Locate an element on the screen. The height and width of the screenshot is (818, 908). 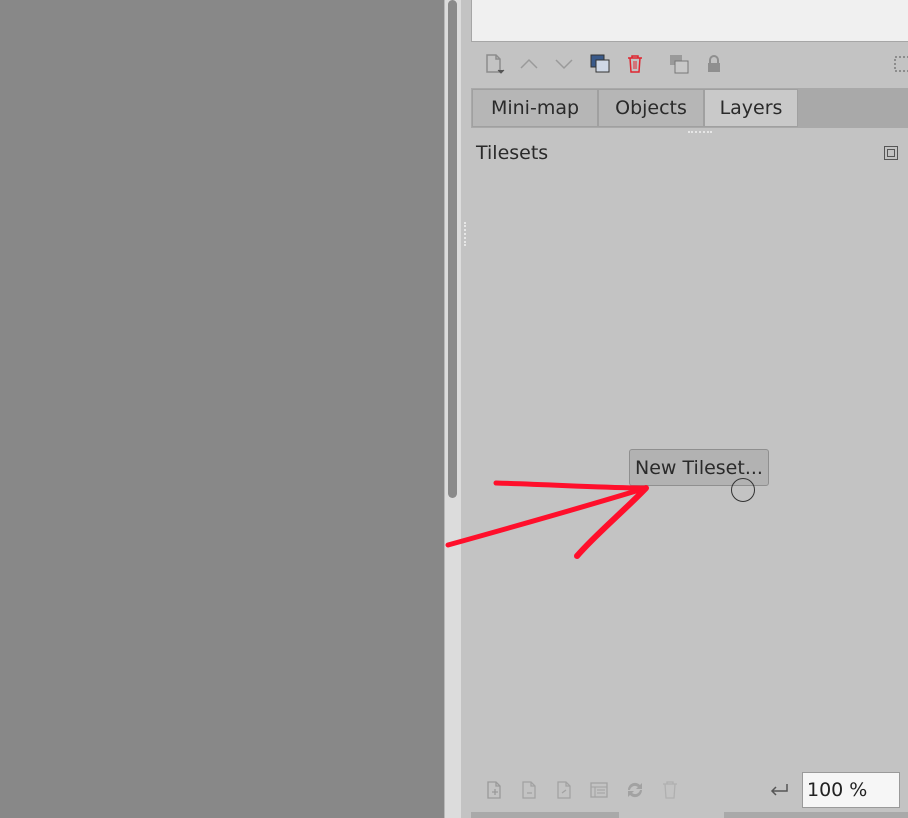
scrollbar-handle is located at coordinates (452, 249).